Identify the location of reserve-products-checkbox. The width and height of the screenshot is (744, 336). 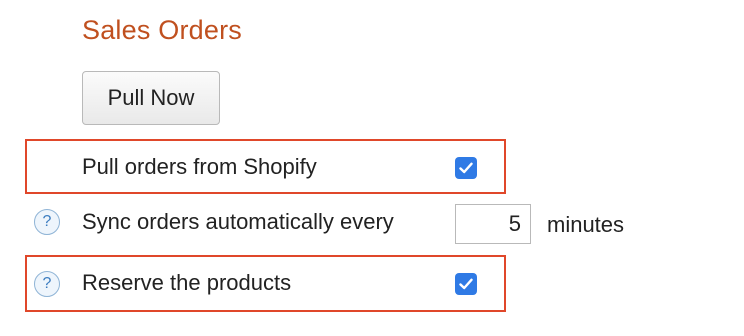
(466, 284).